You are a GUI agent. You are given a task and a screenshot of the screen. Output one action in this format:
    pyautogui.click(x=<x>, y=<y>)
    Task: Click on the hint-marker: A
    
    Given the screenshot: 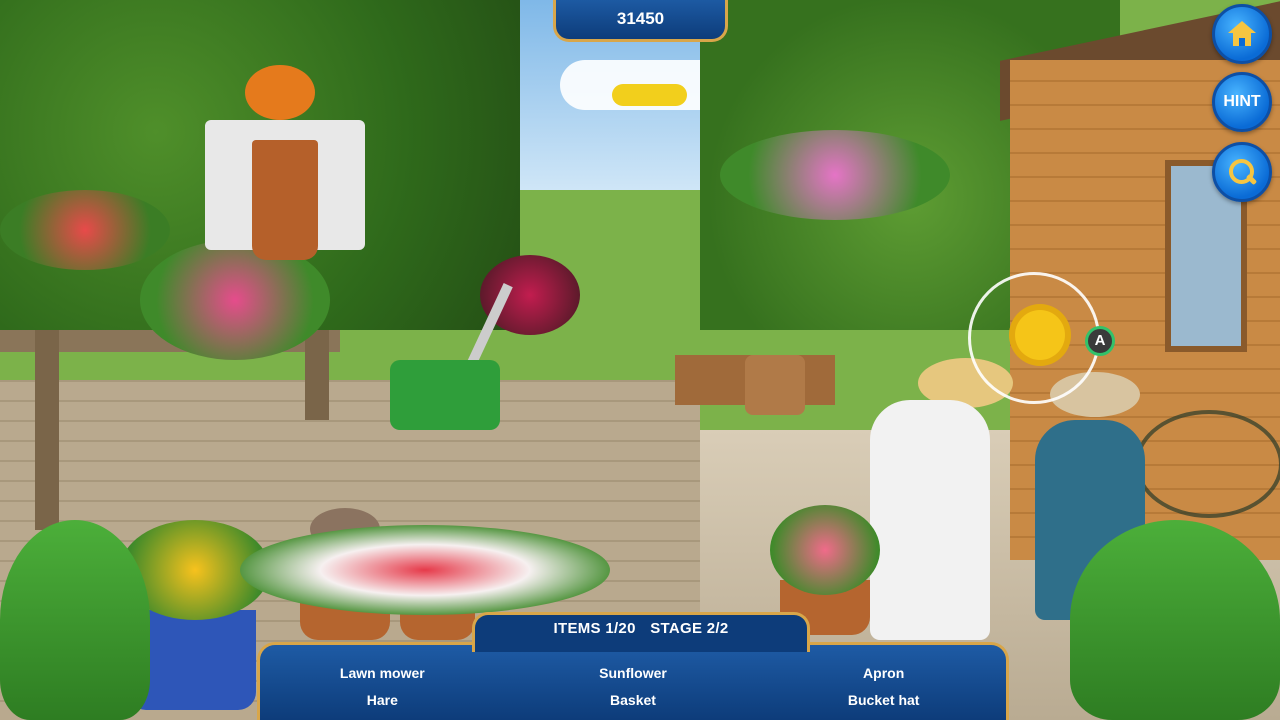 What is the action you would take?
    pyautogui.click(x=1100, y=341)
    